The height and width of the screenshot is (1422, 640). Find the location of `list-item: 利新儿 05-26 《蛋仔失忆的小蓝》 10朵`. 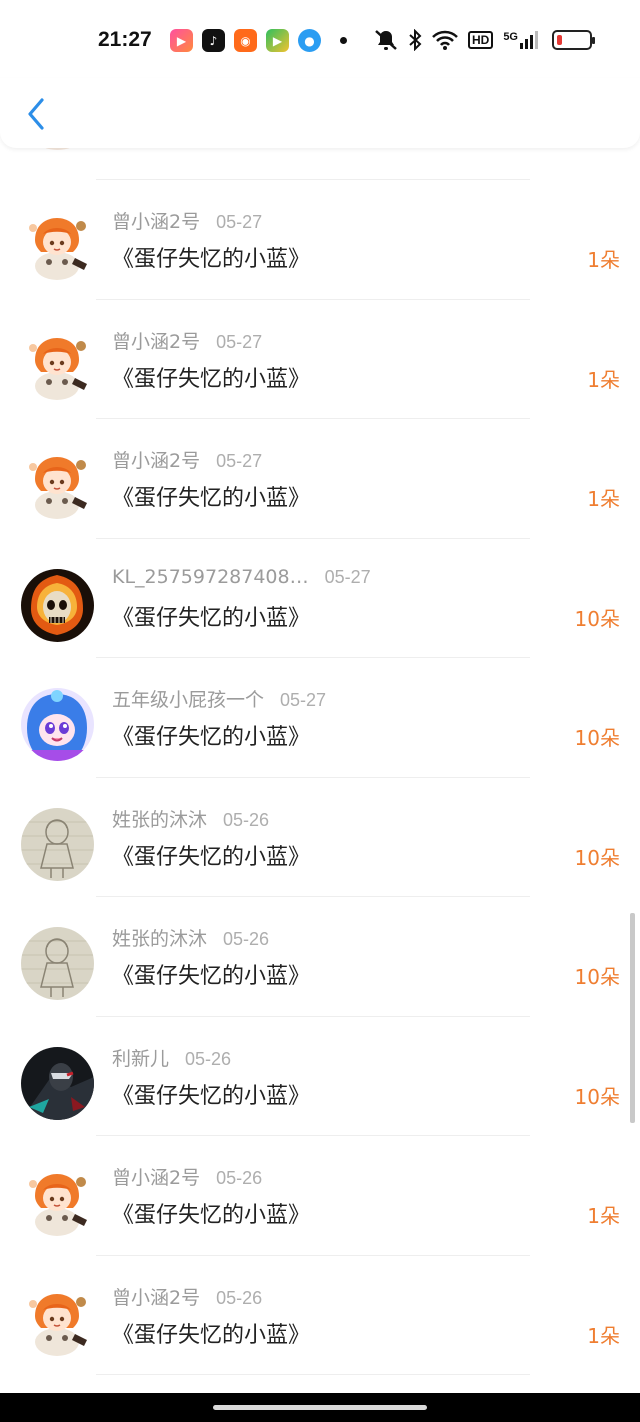

list-item: 利新儿 05-26 《蛋仔失忆的小蓝》 10朵 is located at coordinates (320, 1077).